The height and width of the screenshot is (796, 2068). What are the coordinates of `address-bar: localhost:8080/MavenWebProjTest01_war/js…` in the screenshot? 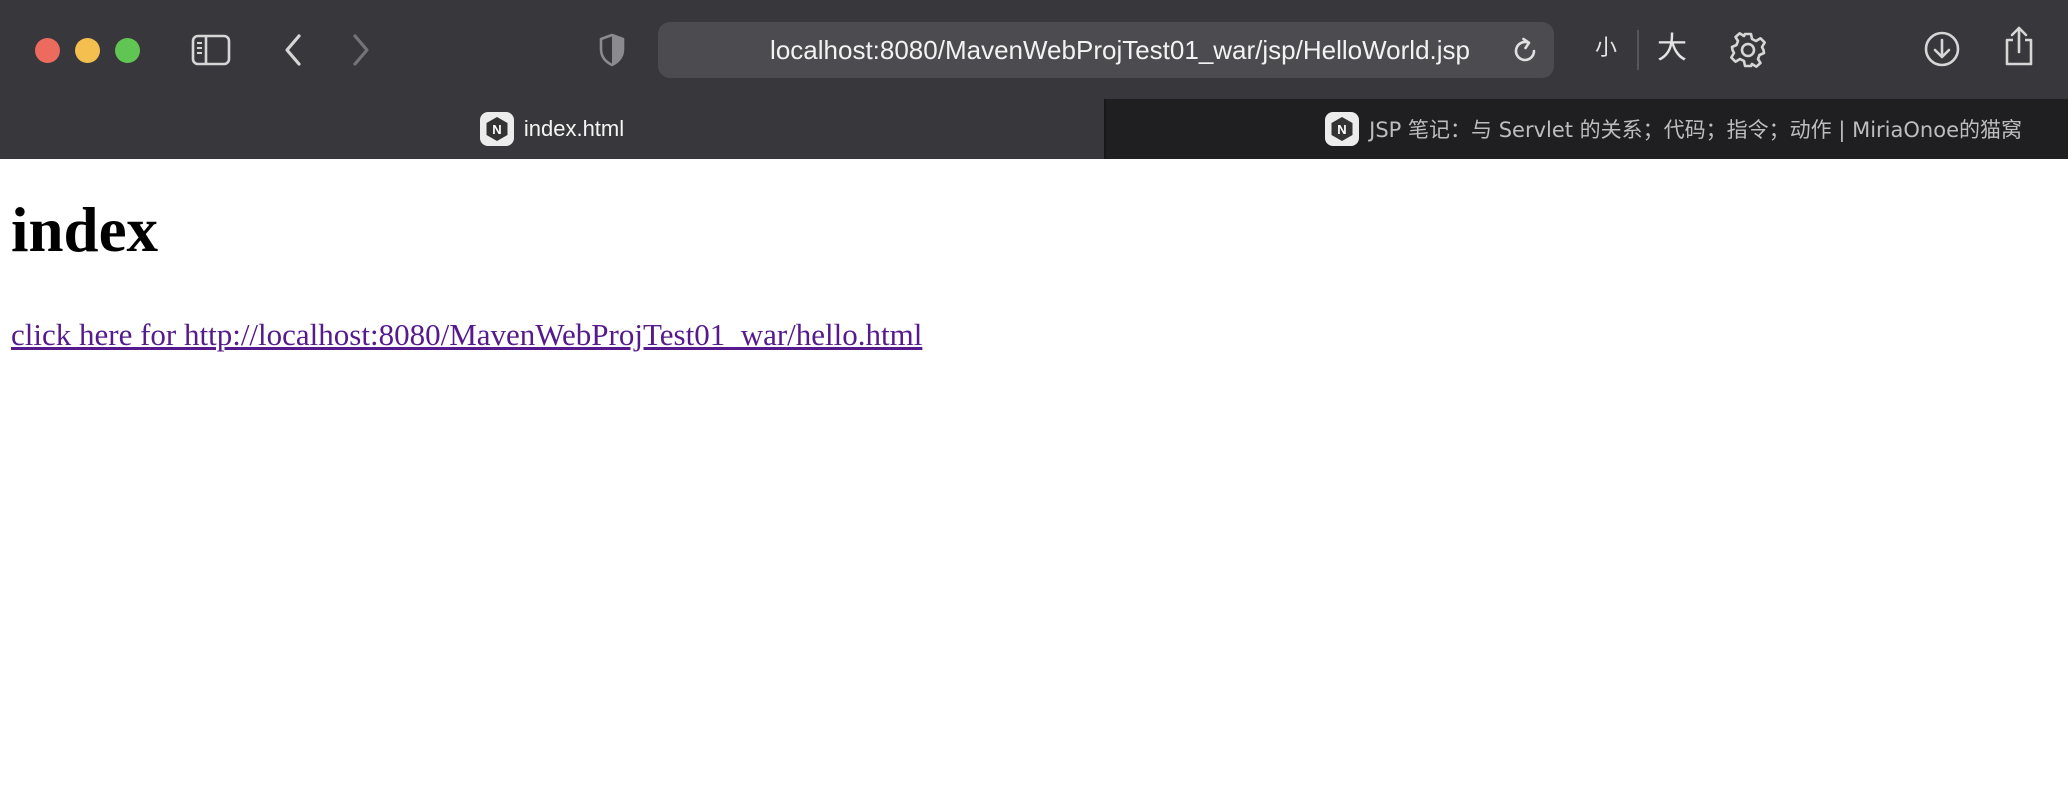 It's located at (1106, 50).